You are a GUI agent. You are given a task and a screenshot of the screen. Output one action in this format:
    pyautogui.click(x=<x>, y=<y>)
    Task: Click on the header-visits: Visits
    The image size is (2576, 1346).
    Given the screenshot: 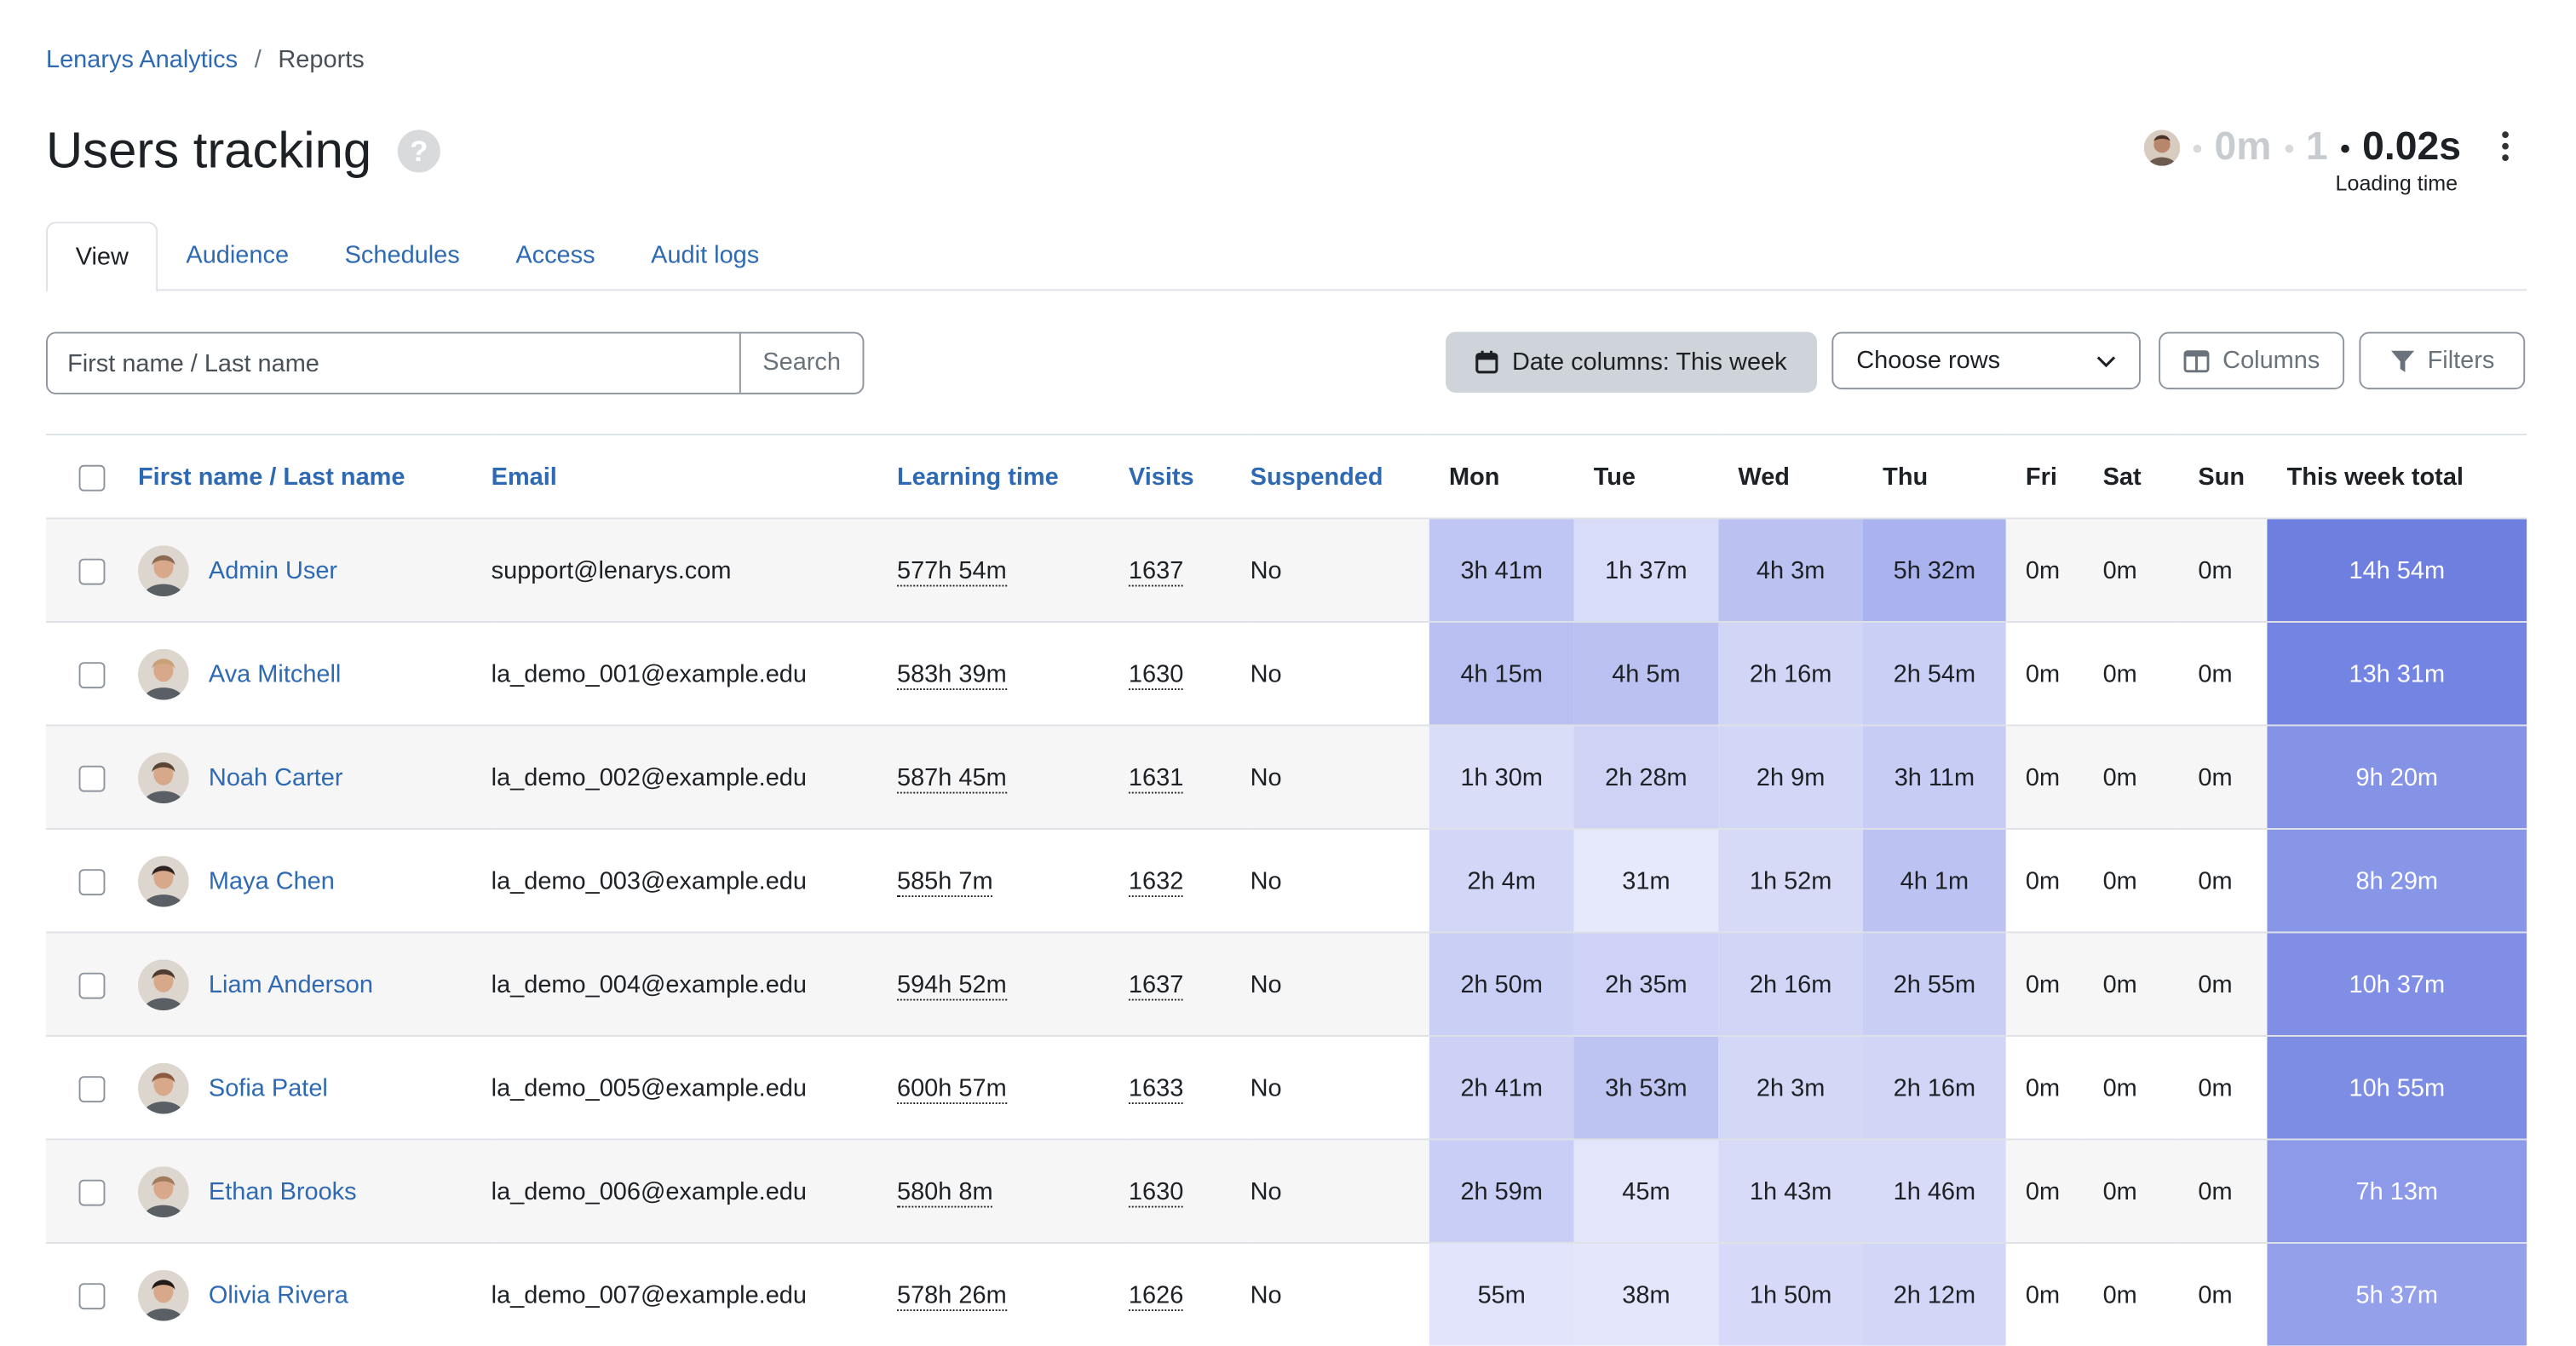 What is the action you would take?
    pyautogui.click(x=1190, y=476)
    